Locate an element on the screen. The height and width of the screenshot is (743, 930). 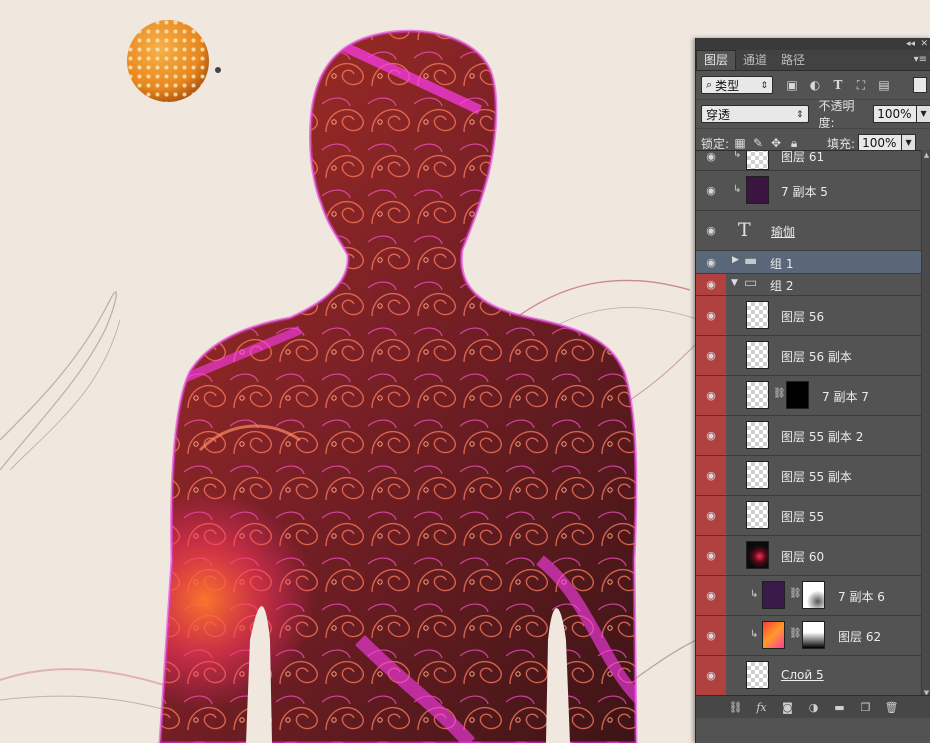
blend-mode-value: 穿透 is located at coordinates (718, 114).